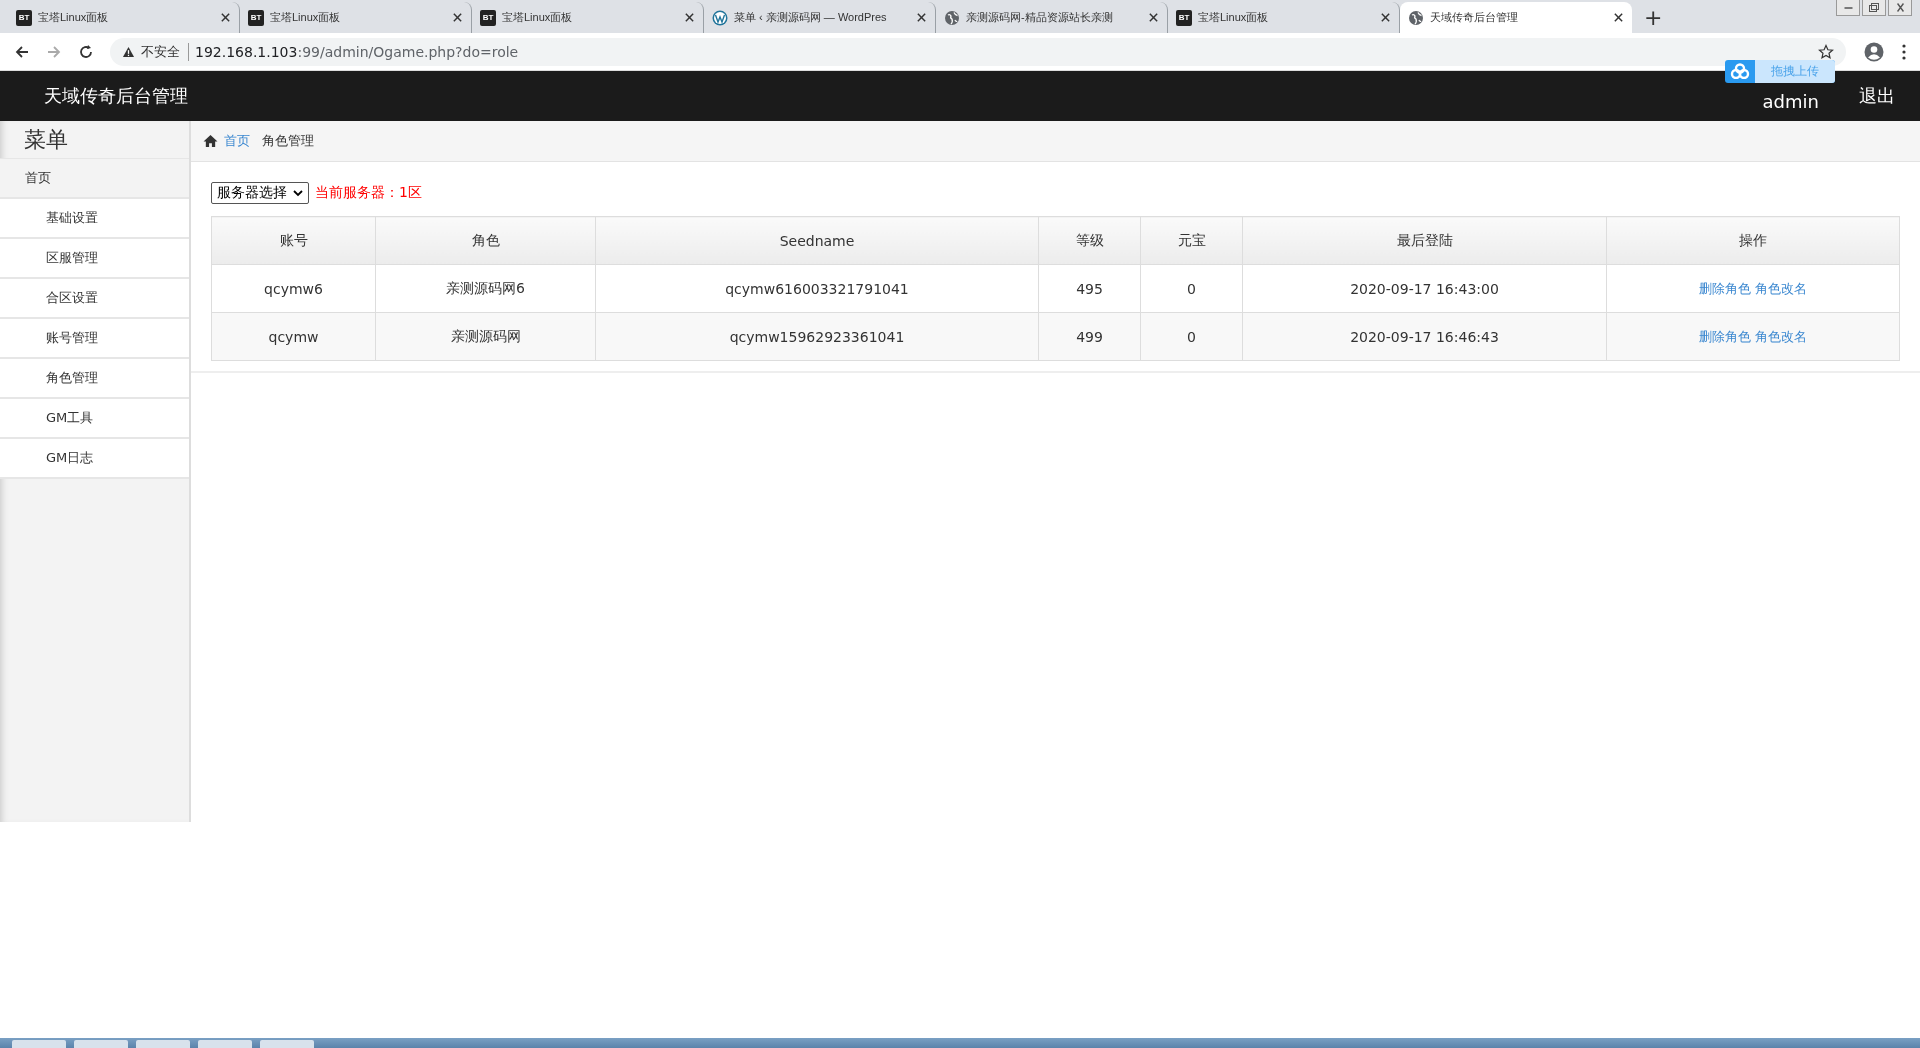  I want to click on table-cell: qcymw616003321791041, so click(817, 288).